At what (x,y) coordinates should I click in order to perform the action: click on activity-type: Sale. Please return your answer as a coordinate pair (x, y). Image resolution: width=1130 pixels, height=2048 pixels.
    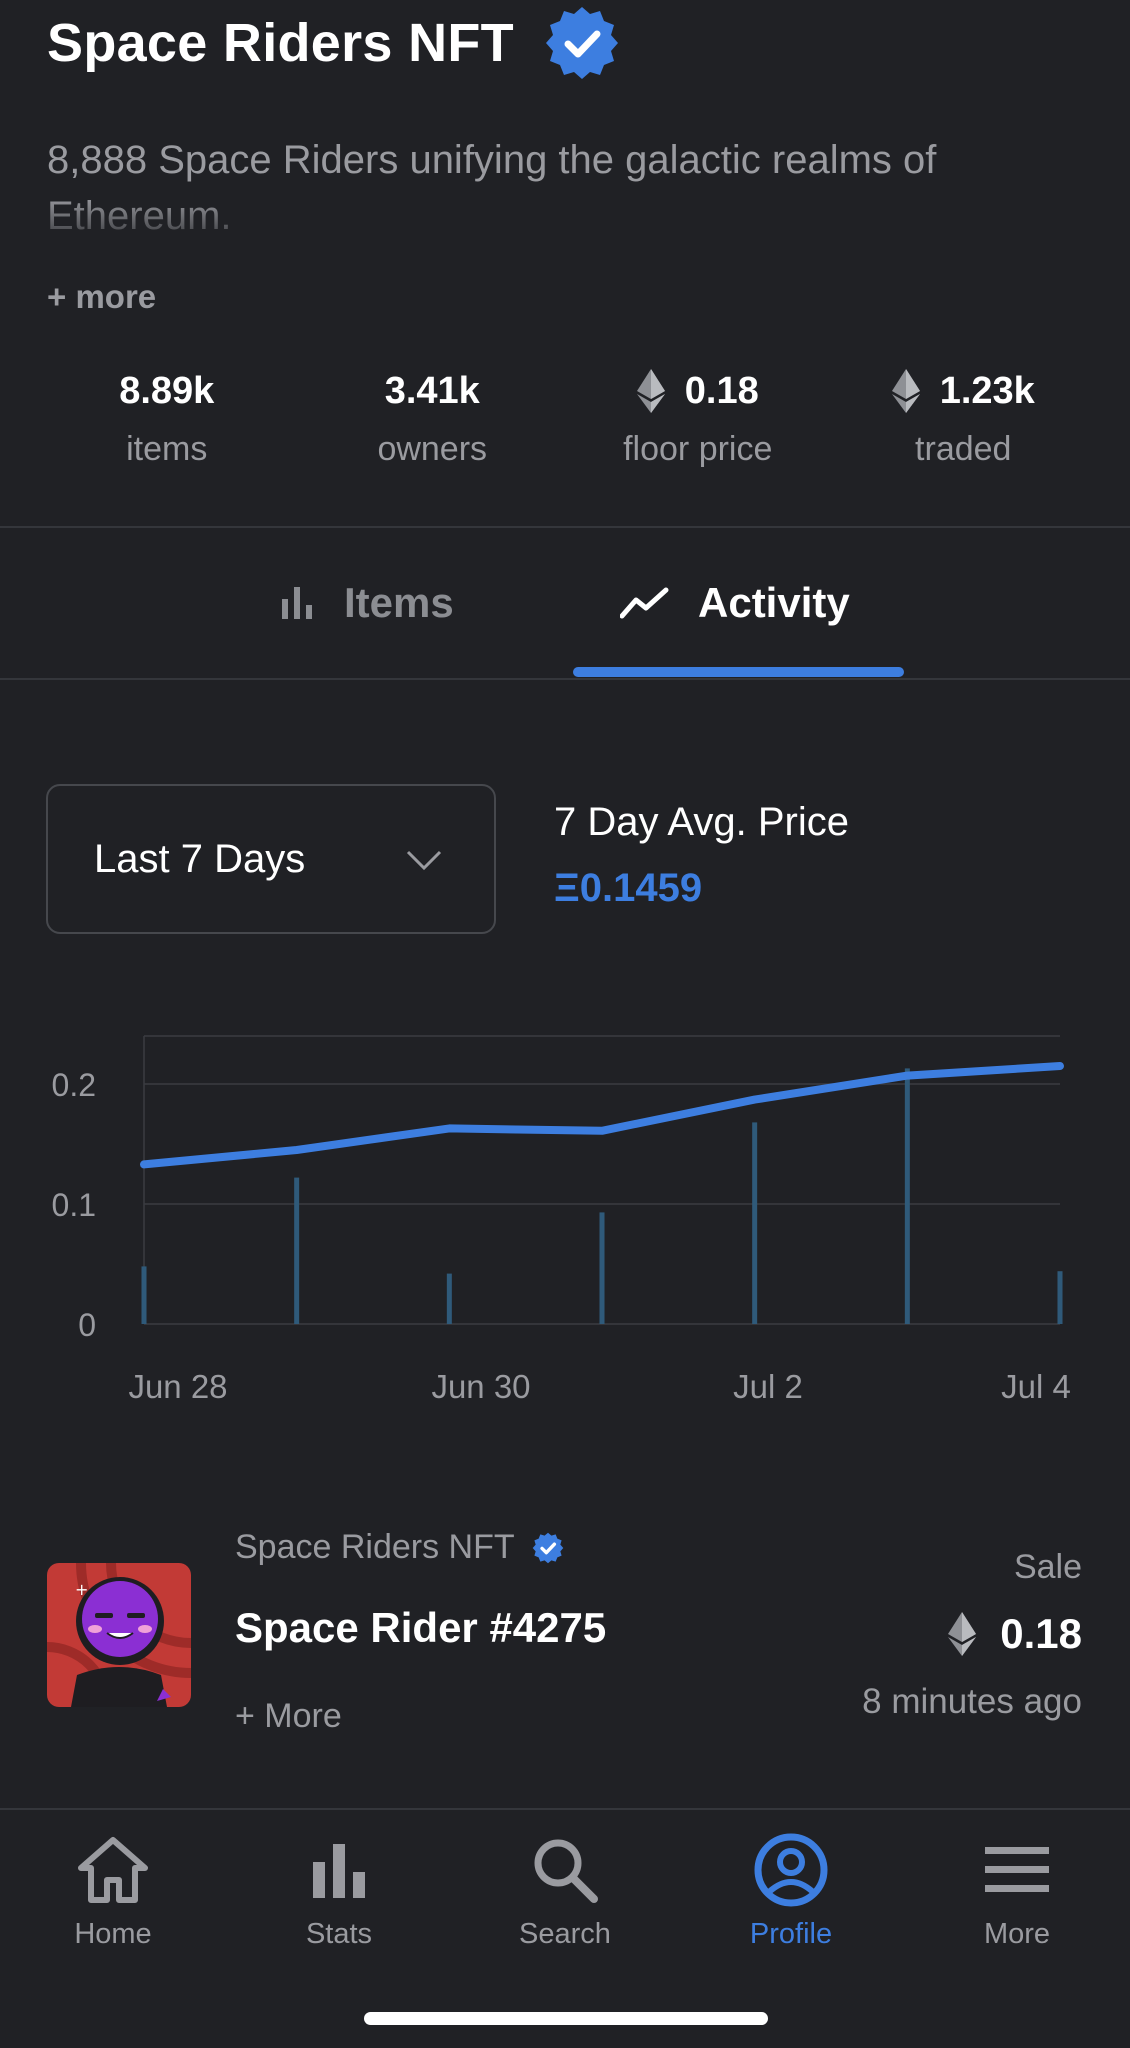
    Looking at the image, I should click on (1047, 1567).